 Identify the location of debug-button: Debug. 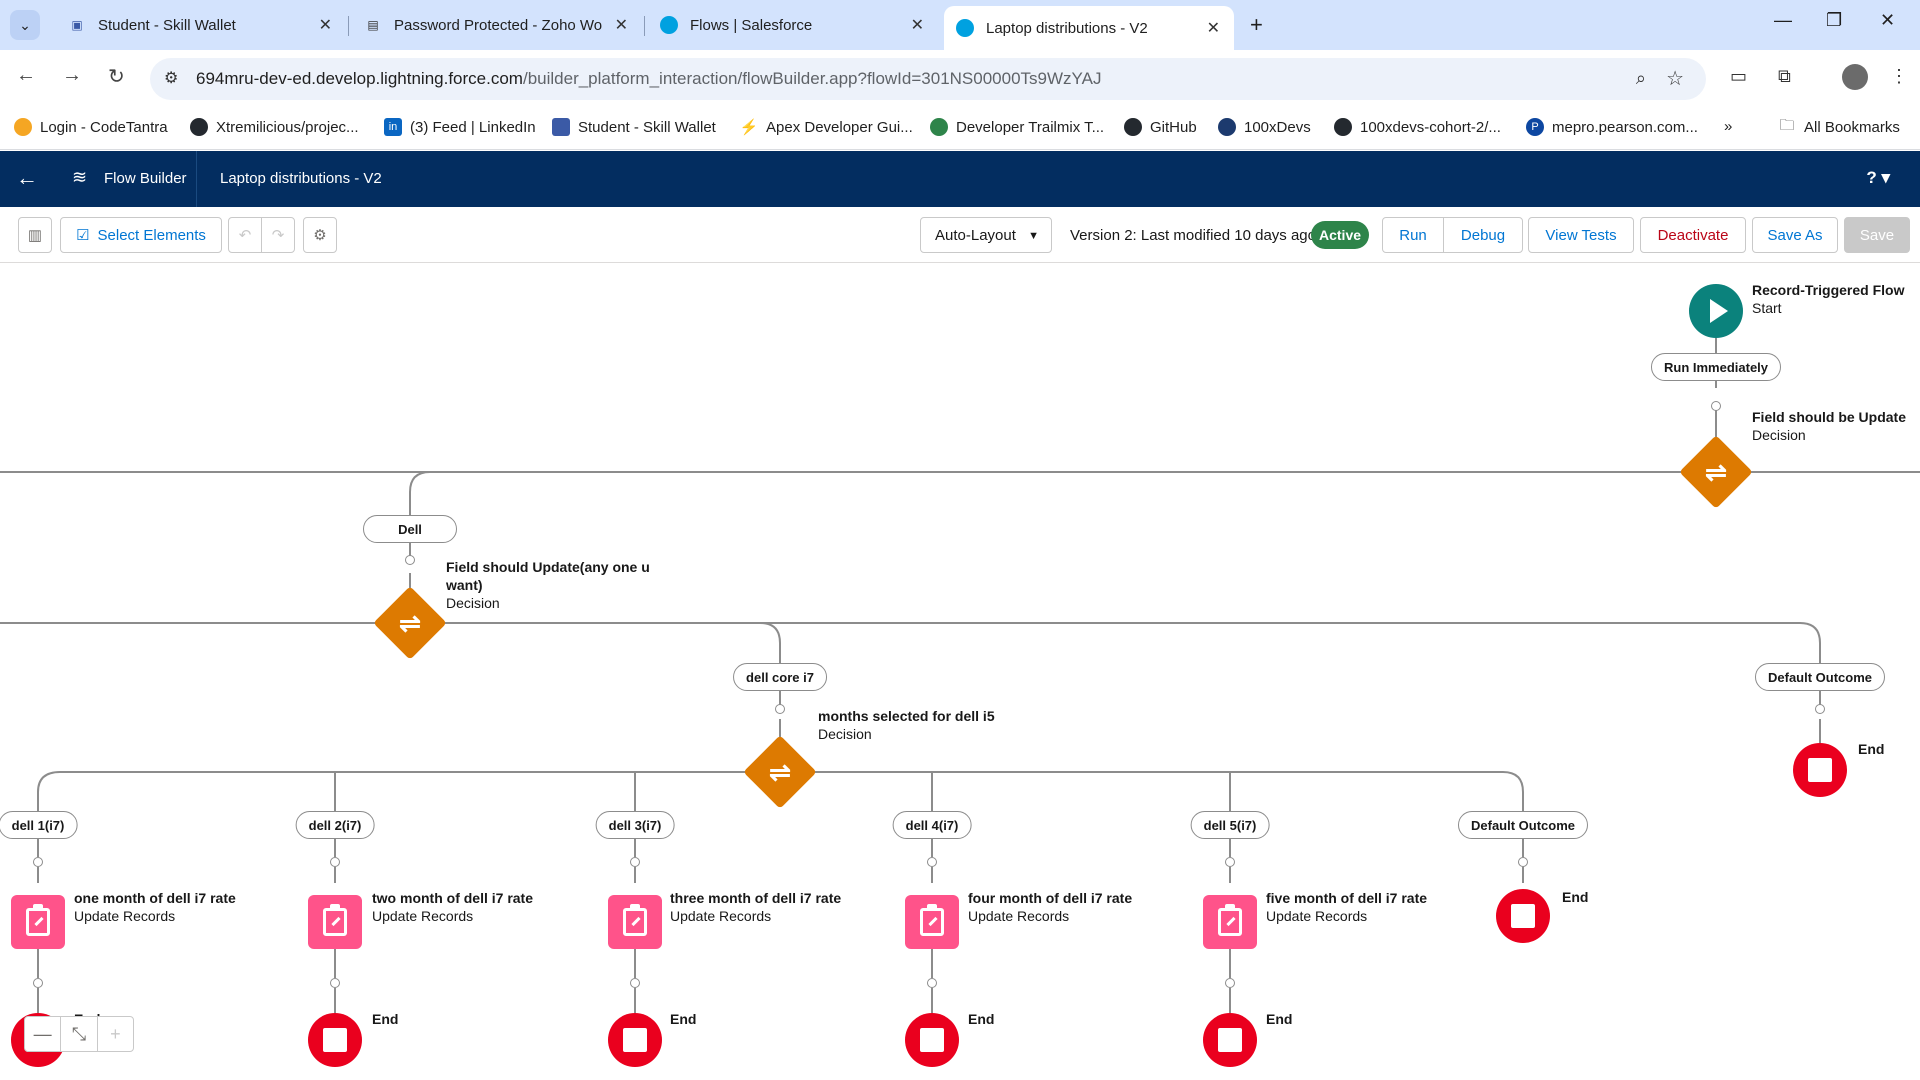
(1483, 235).